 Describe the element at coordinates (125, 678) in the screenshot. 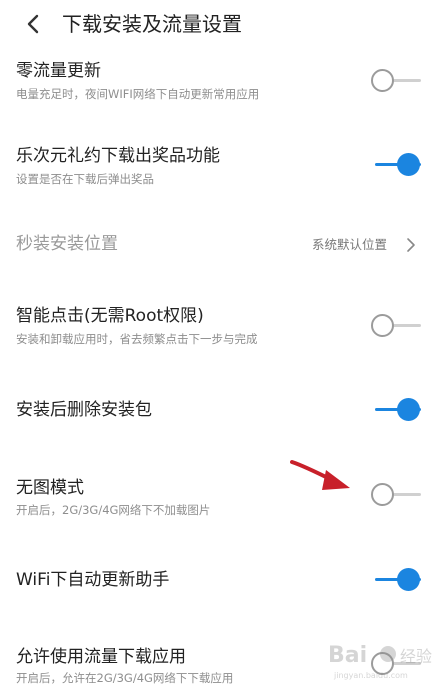

I see `setting-description: 开启后，允许在2G/3G/4G网络下下载应用` at that location.